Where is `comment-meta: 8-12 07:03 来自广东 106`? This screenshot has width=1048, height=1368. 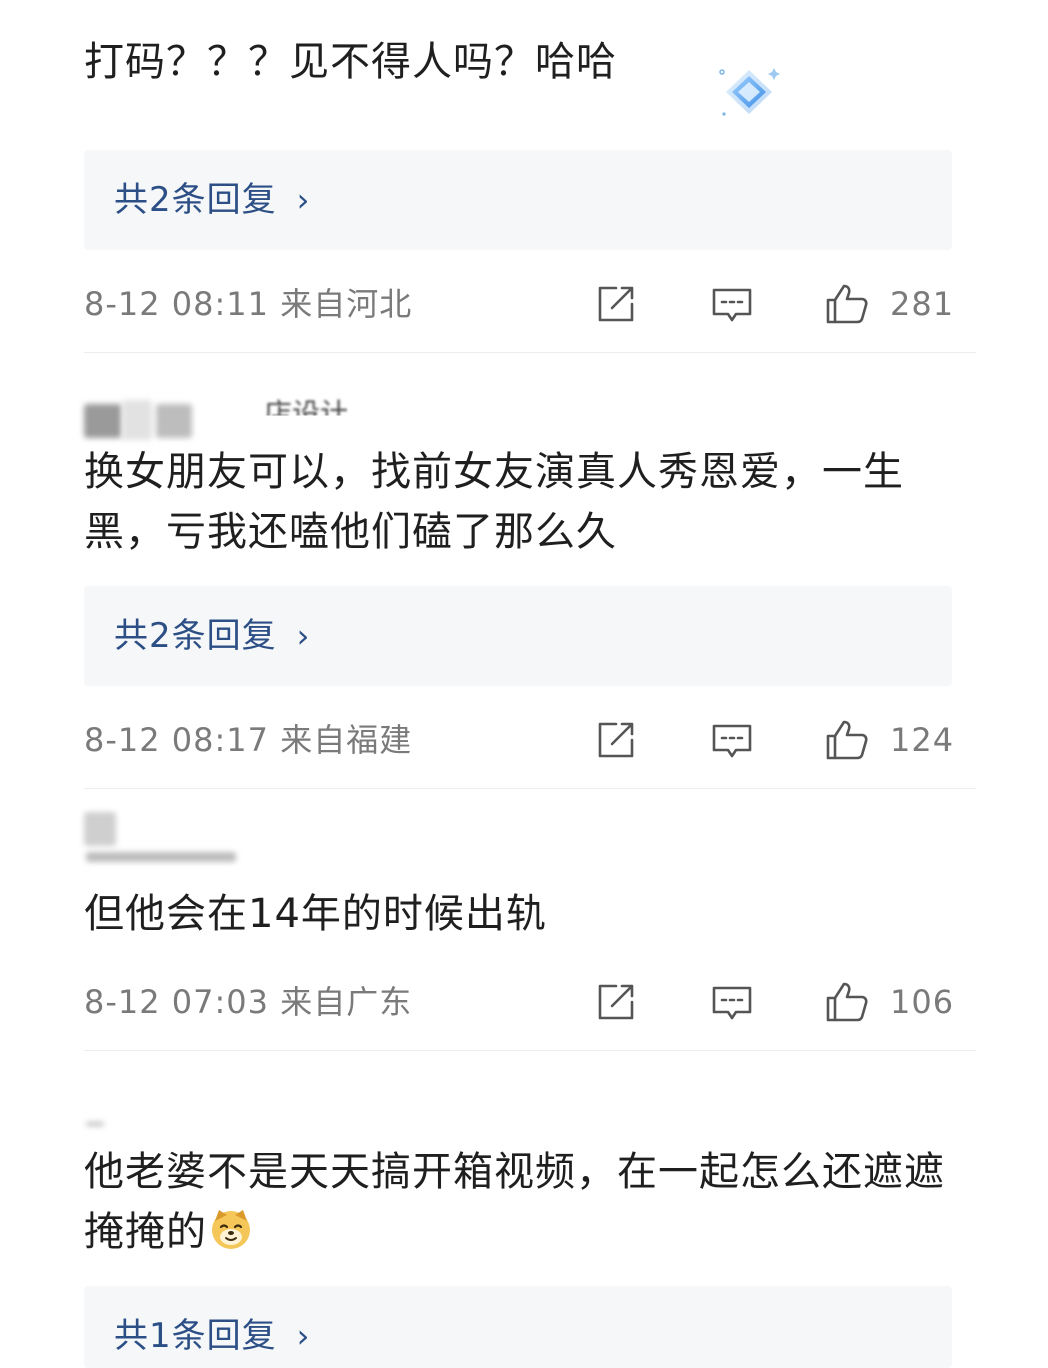 comment-meta: 8-12 07:03 来自广东 106 is located at coordinates (530, 1001).